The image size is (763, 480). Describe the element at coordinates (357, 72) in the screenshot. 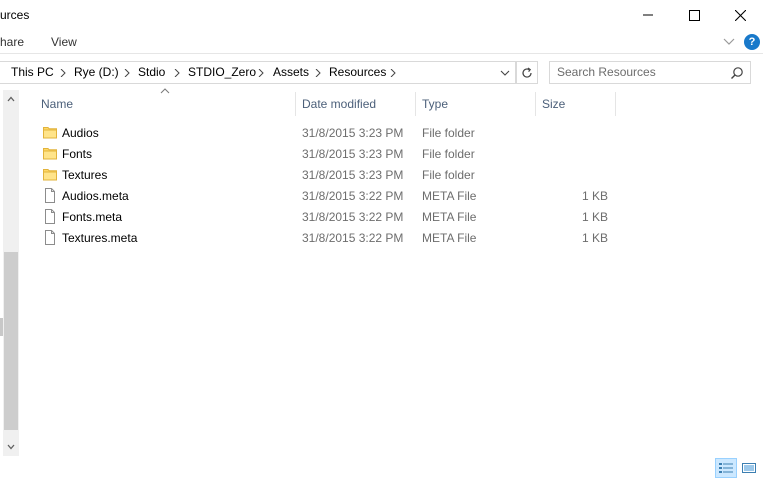

I see `breadcrumb-resources: Resources` at that location.